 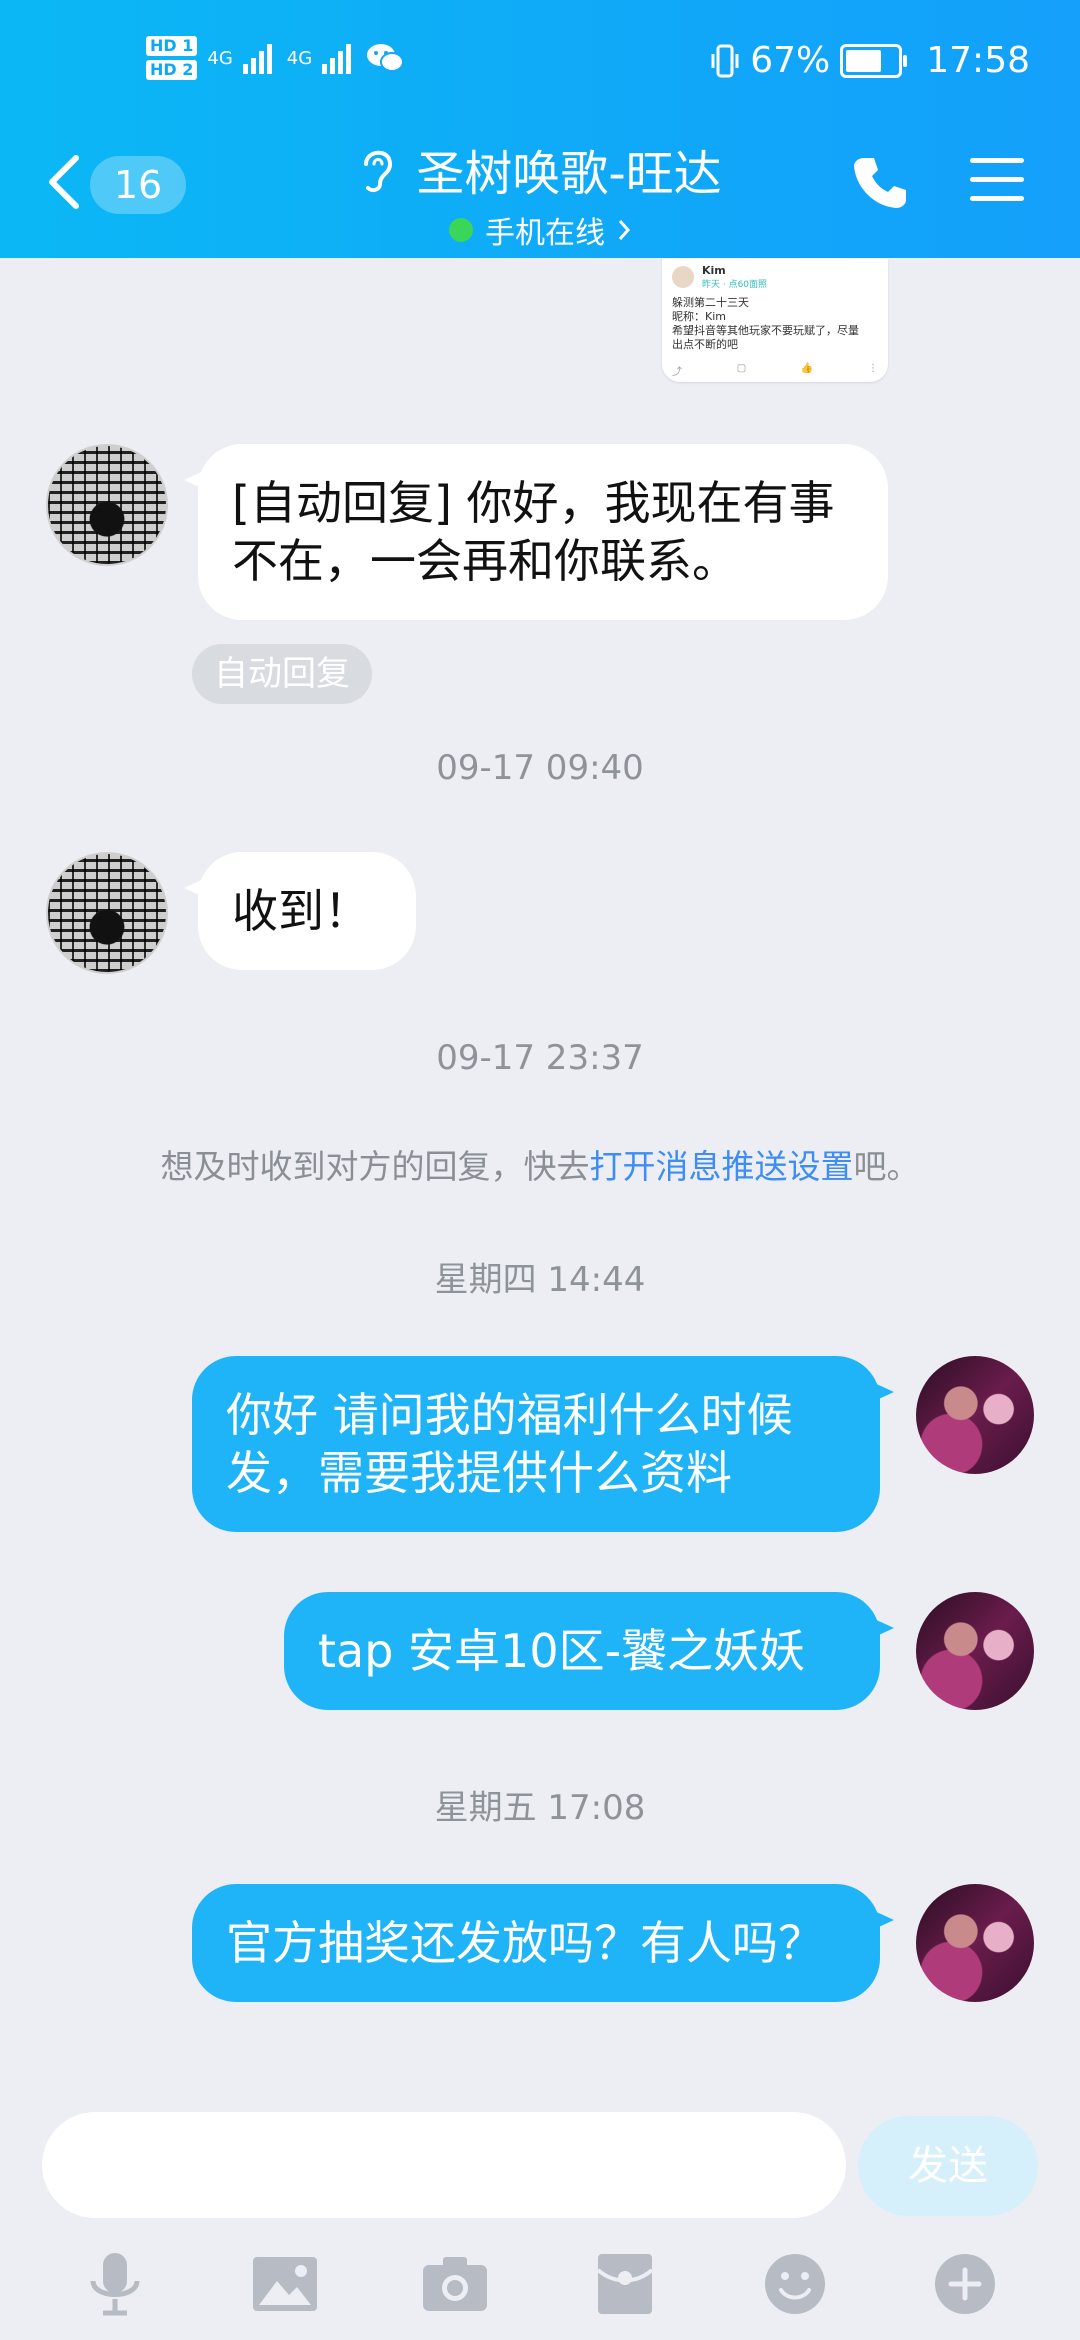 What do you see at coordinates (714, 270) in the screenshot?
I see `preview-name: Kim` at bounding box center [714, 270].